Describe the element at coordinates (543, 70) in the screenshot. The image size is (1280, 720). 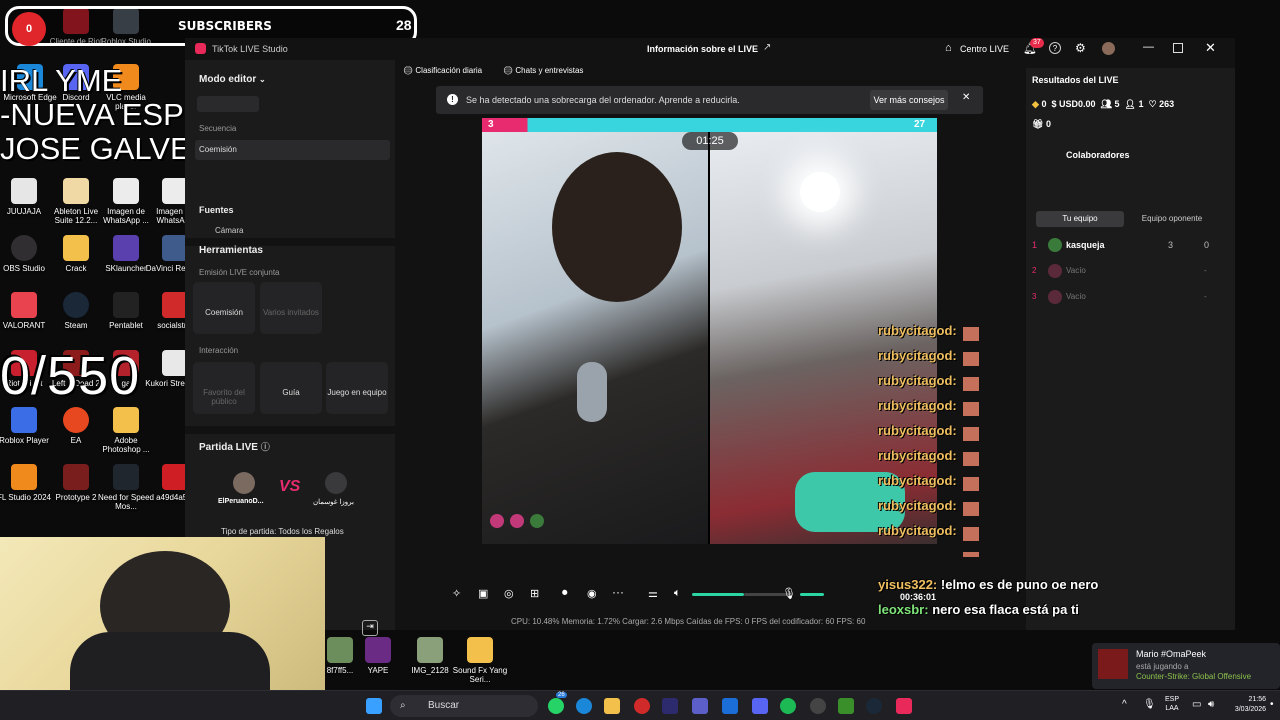
I see `chats-tab: 🟡︎ Chats y entrevistas` at that location.